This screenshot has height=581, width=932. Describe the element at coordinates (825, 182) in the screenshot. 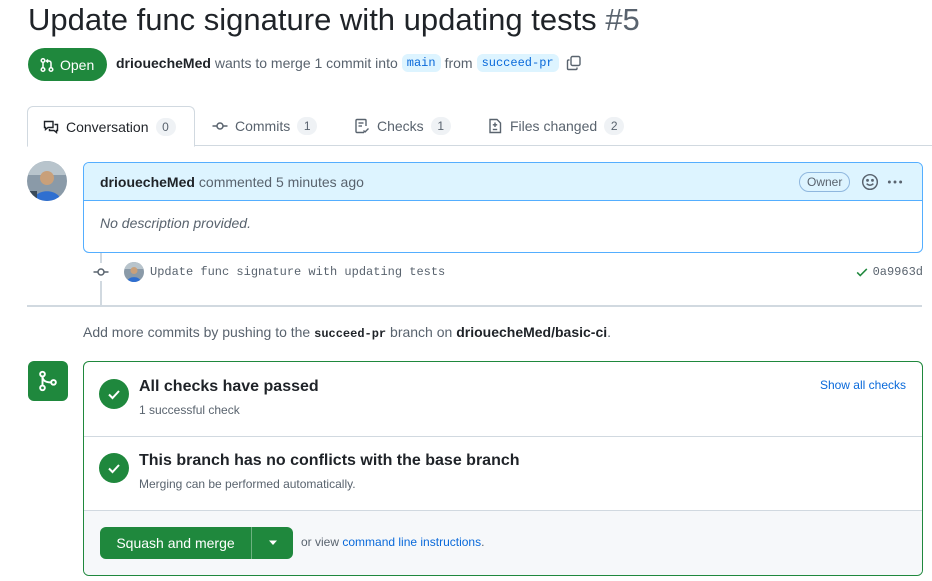

I see `owner-badge: Owner` at that location.